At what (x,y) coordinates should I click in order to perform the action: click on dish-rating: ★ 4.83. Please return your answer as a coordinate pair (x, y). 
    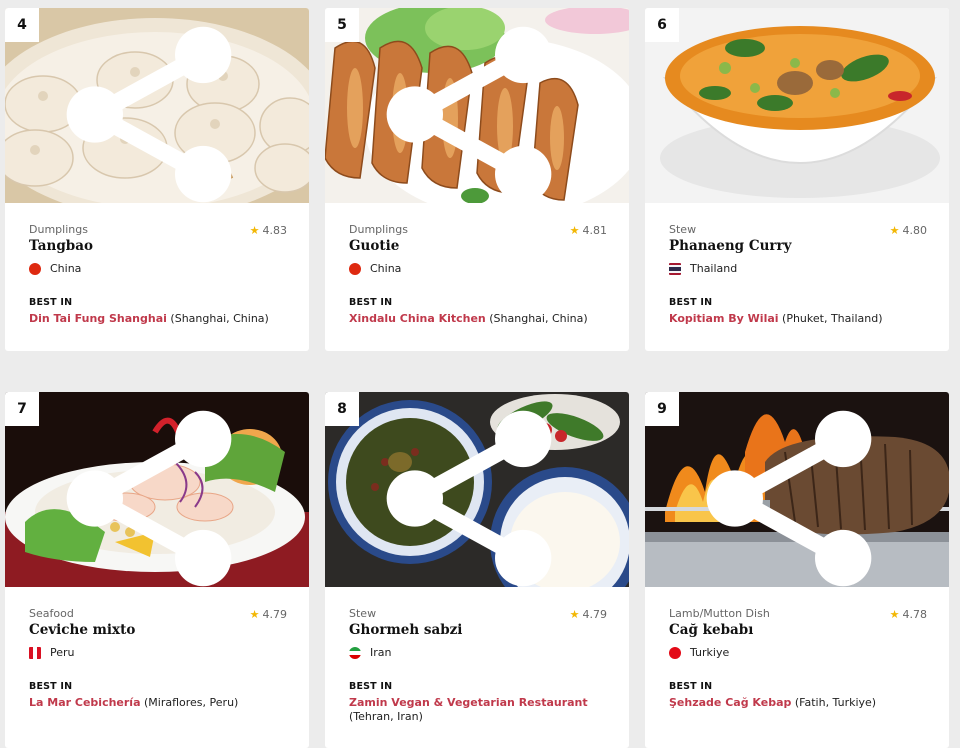
    Looking at the image, I should click on (268, 230).